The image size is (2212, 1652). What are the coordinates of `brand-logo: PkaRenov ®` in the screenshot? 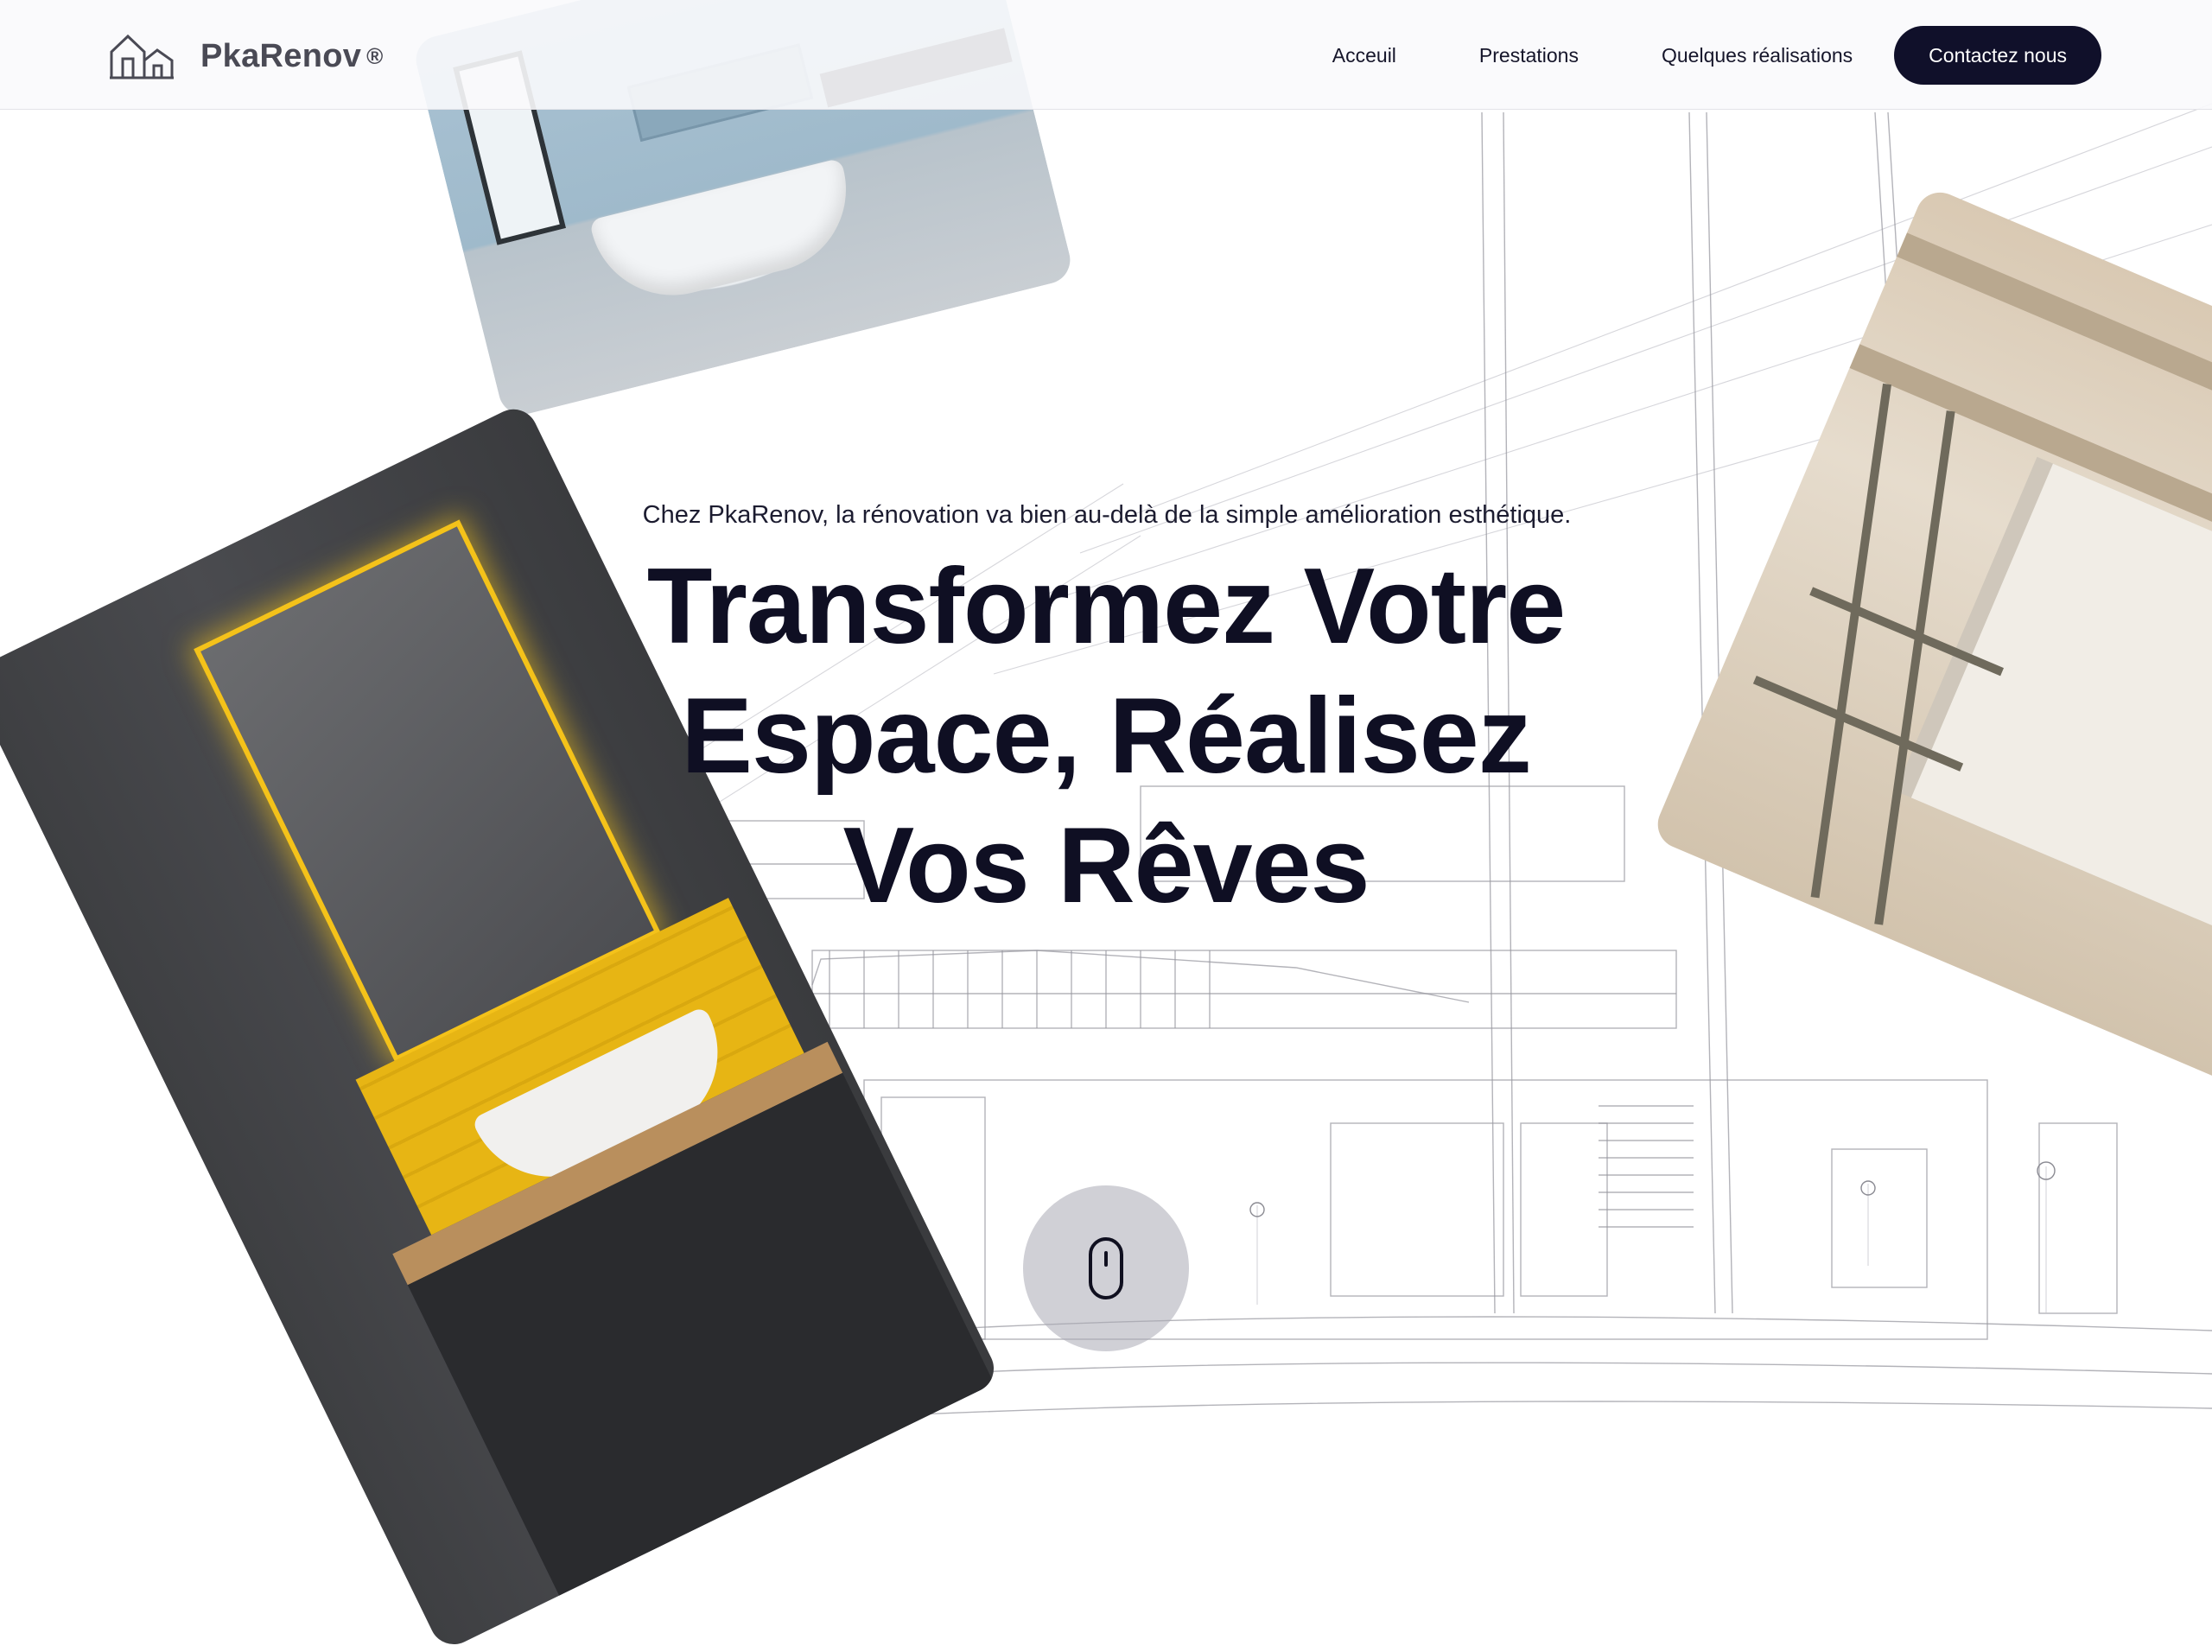 It's located at (246, 56).